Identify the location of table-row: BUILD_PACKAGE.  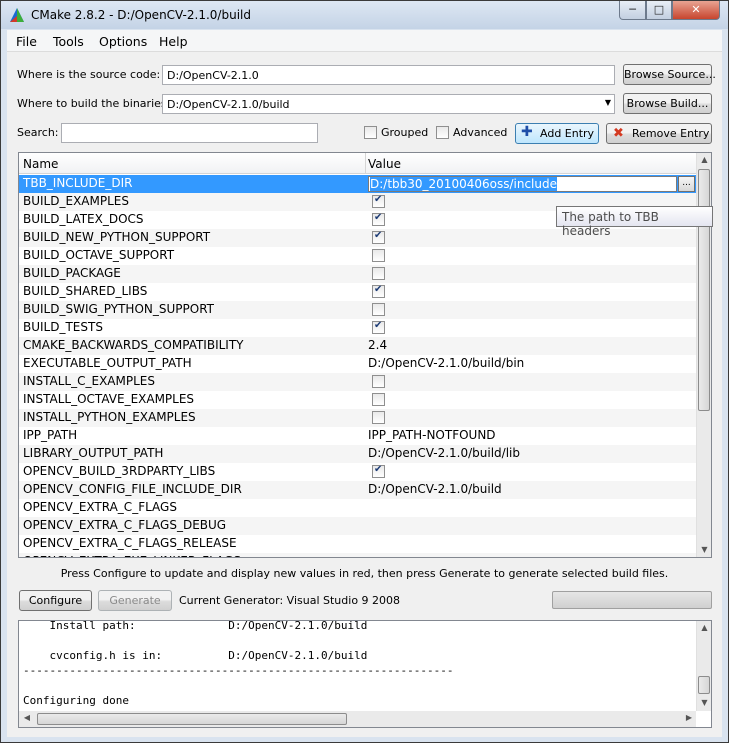
(357, 274).